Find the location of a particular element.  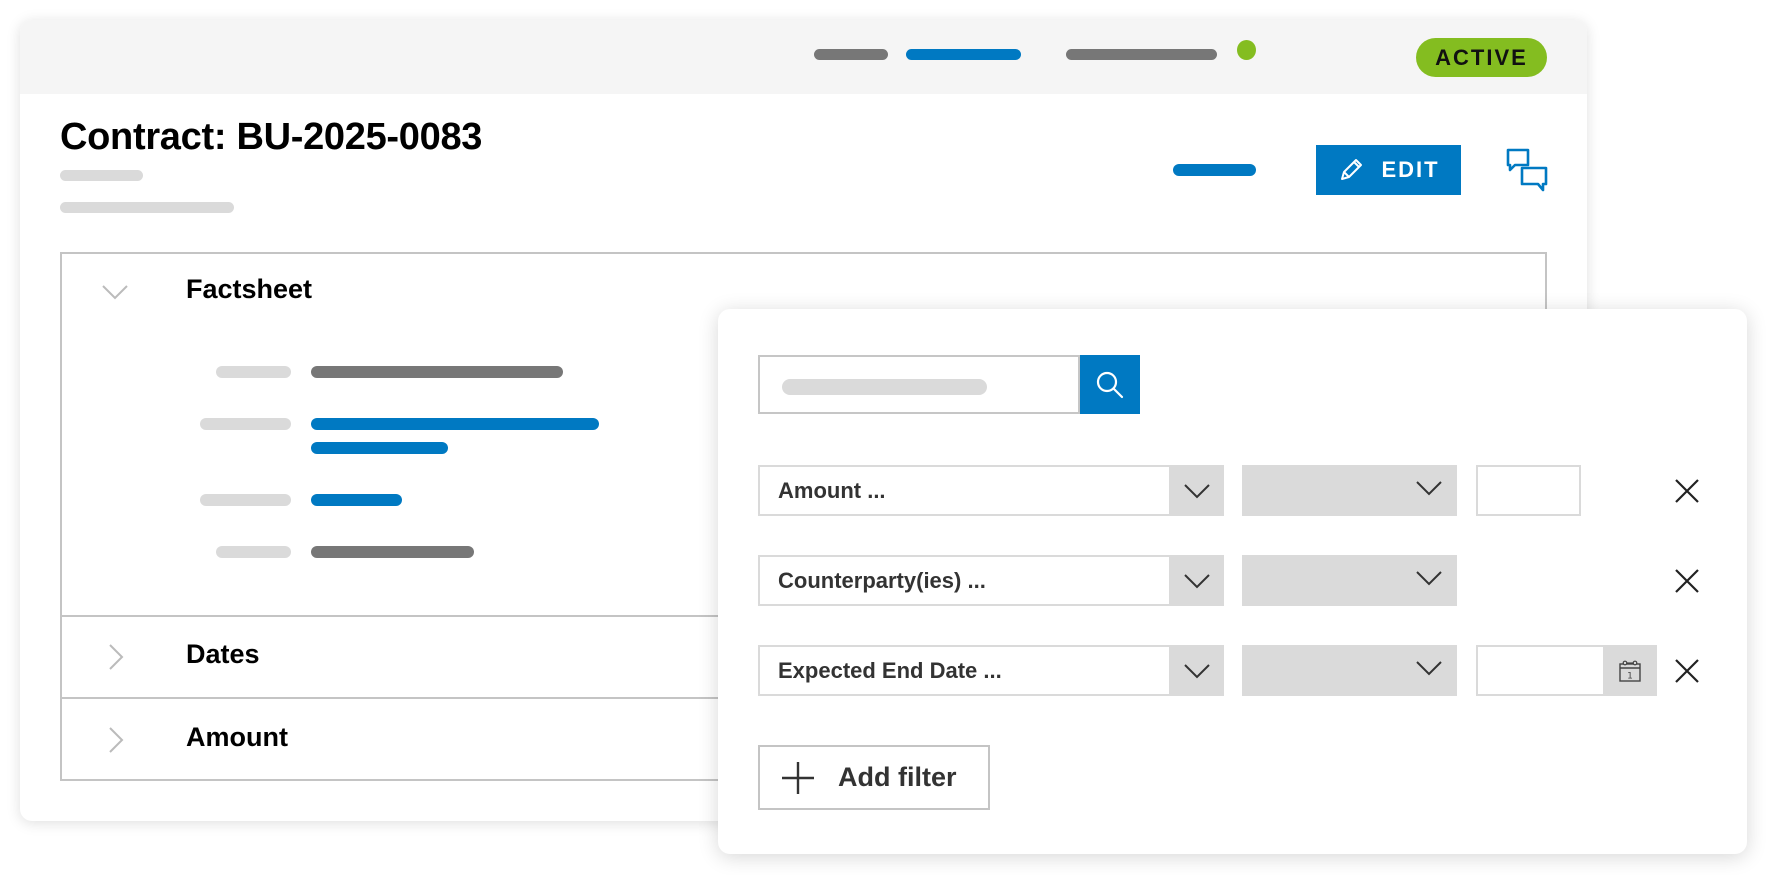

calendar-icon: 1 is located at coordinates (1630, 671).